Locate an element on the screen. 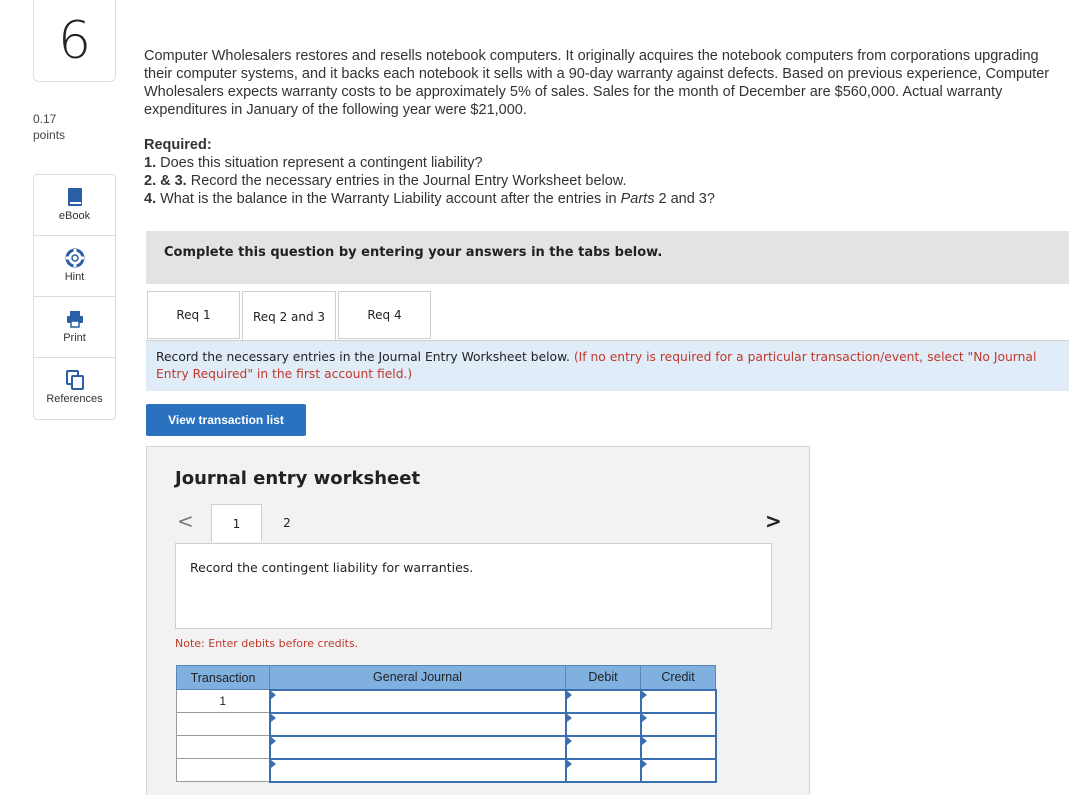 This screenshot has height=795, width=1089. question-number-box: 6 is located at coordinates (74, 41).